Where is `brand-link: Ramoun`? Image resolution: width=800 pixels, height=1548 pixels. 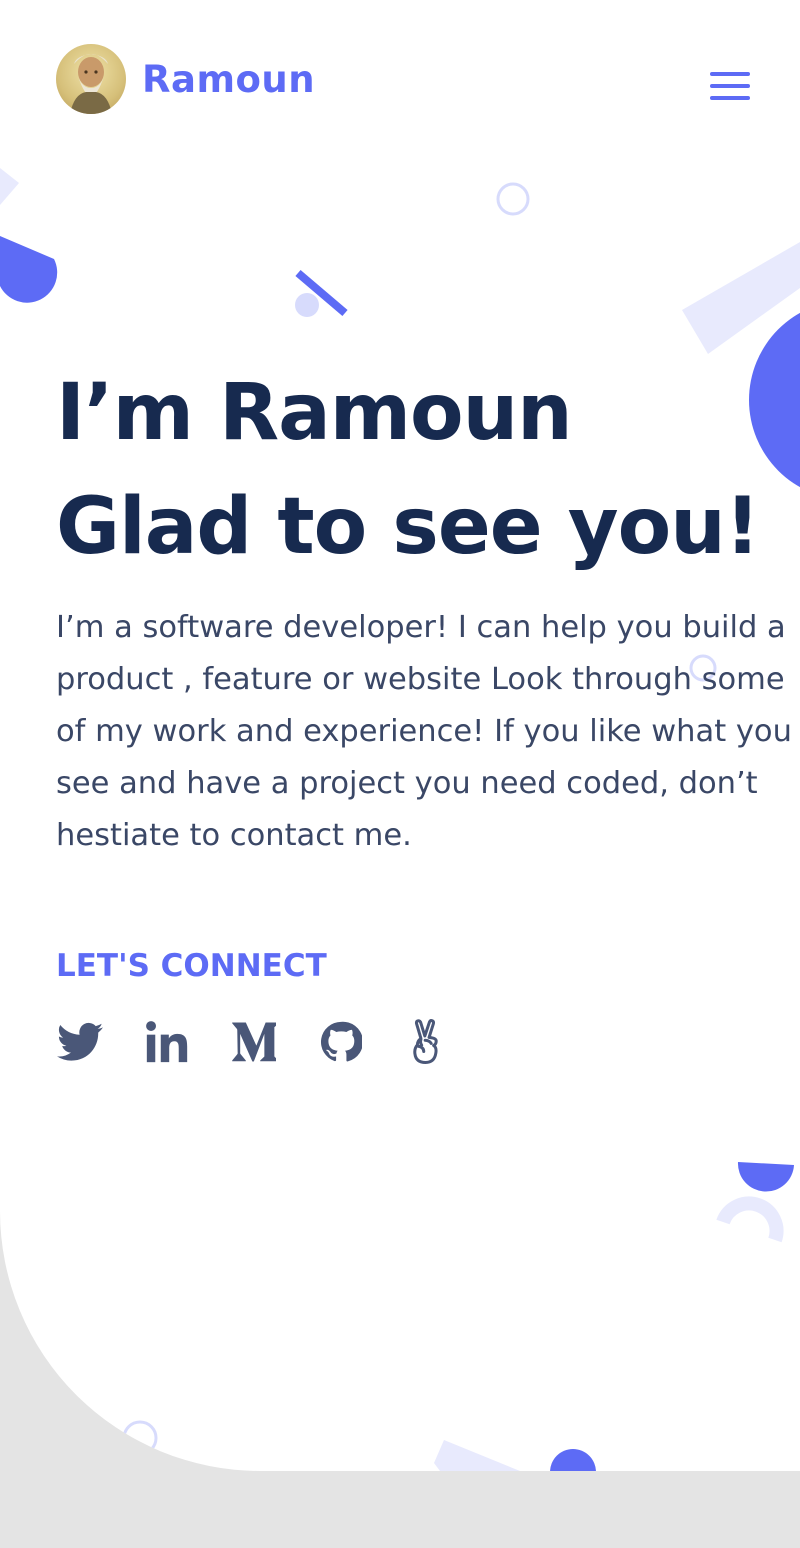
brand-link: Ramoun is located at coordinates (185, 79).